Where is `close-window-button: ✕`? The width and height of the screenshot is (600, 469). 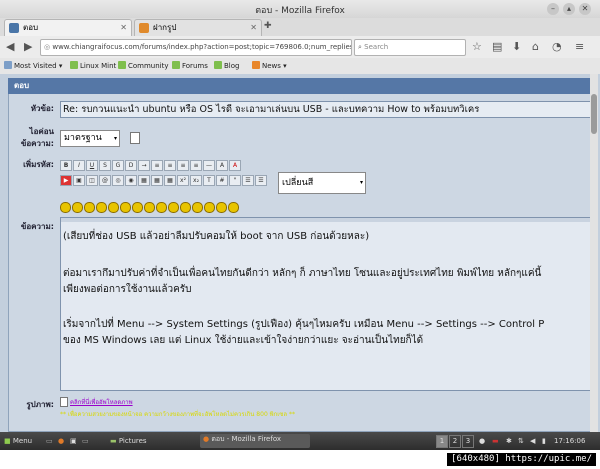
close-window-button: ✕ is located at coordinates (585, 9).